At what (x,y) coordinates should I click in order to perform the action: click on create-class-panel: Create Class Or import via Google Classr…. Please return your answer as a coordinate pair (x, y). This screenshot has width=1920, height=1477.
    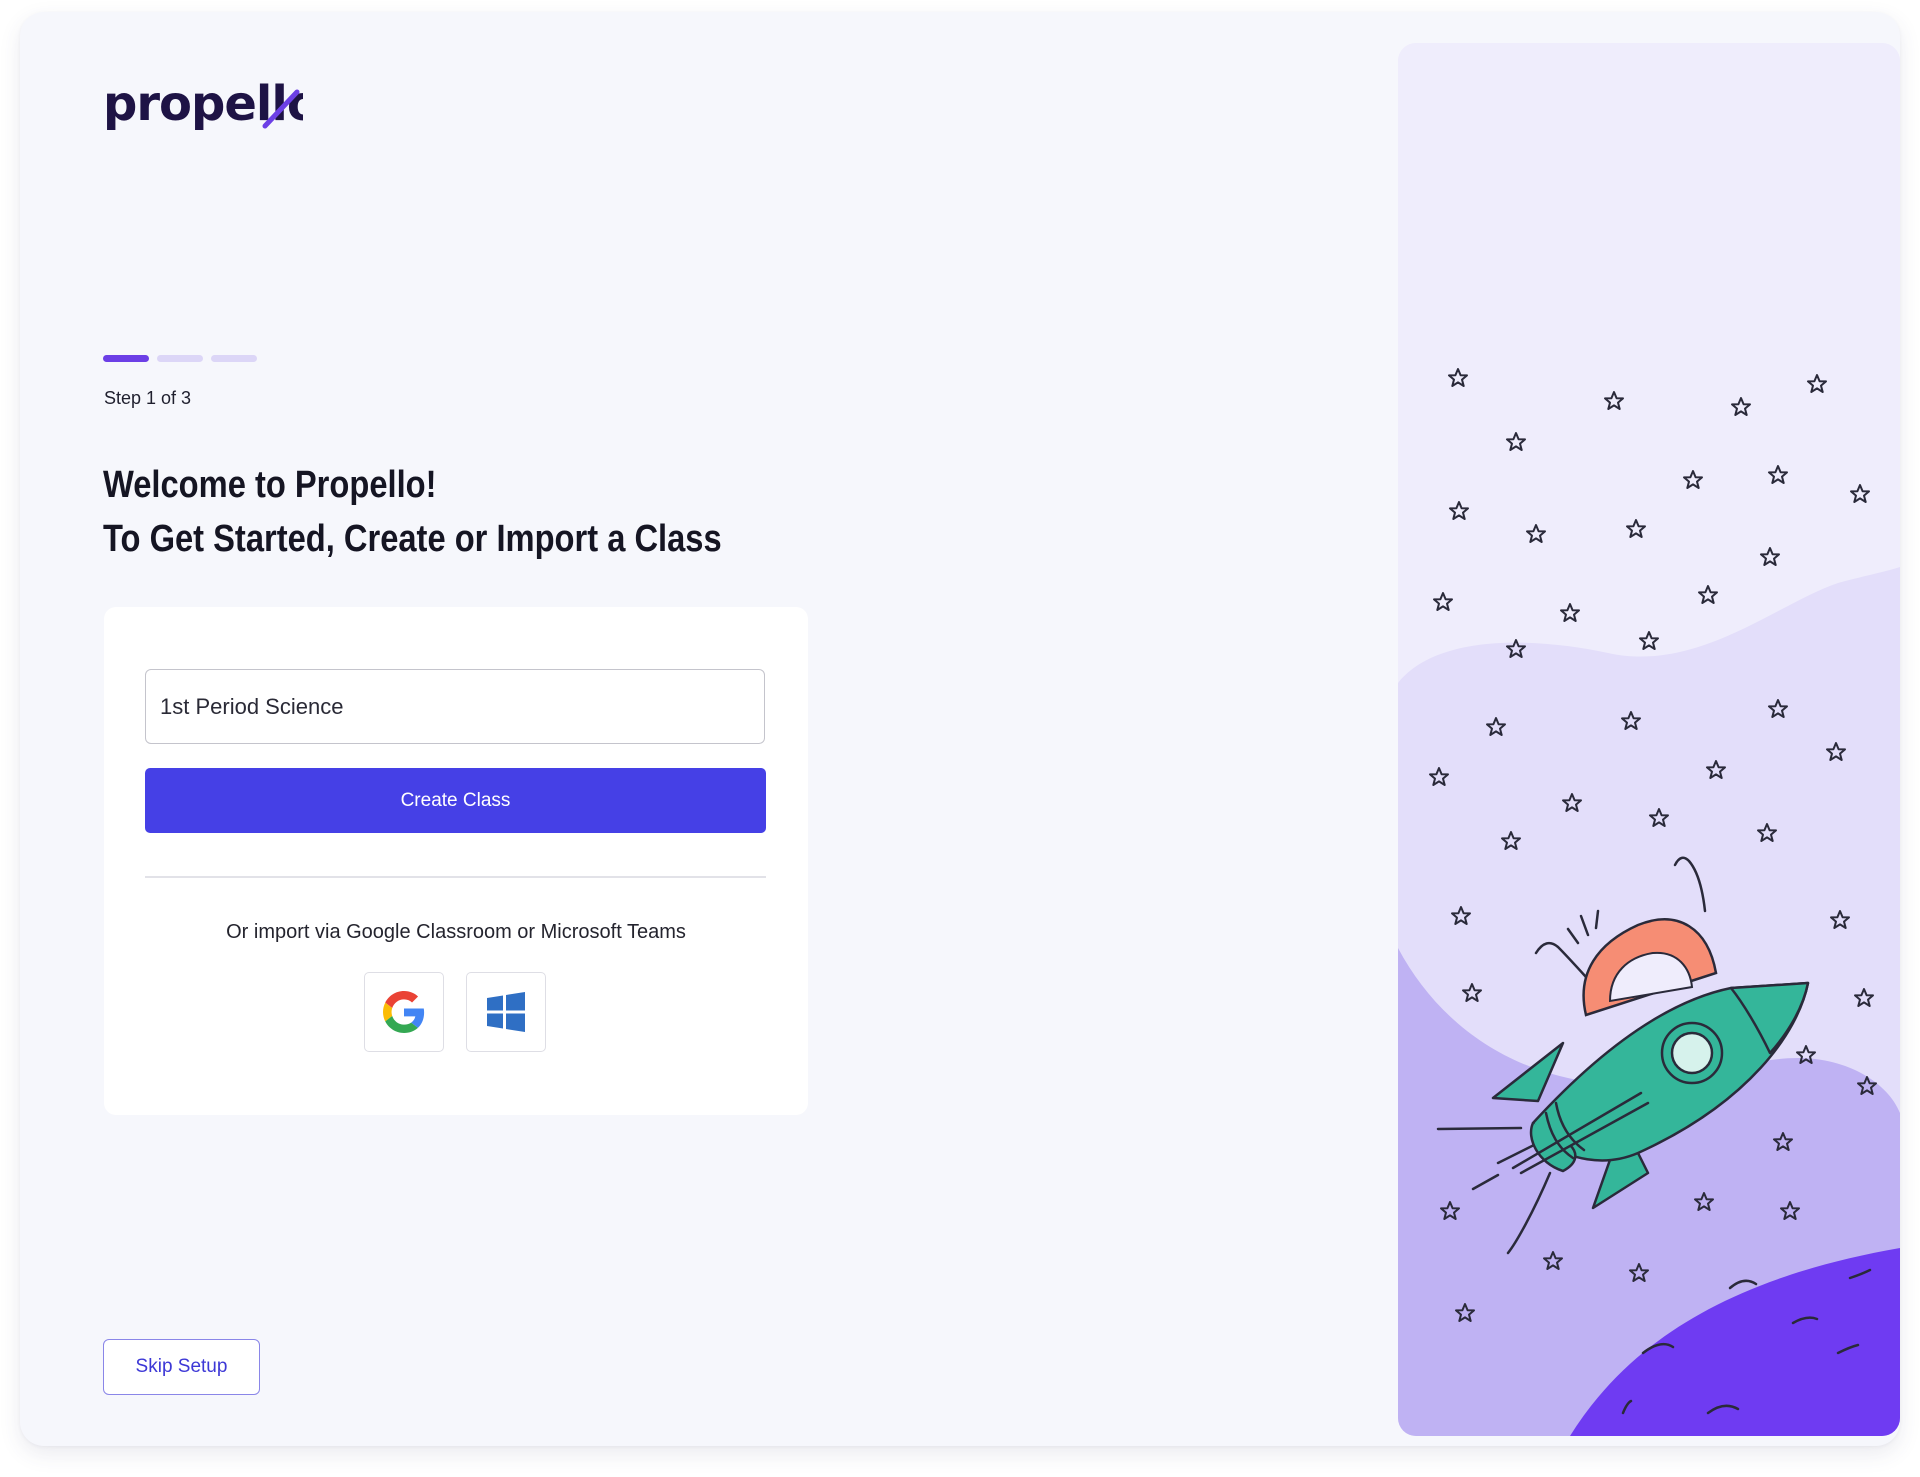
    Looking at the image, I should click on (456, 861).